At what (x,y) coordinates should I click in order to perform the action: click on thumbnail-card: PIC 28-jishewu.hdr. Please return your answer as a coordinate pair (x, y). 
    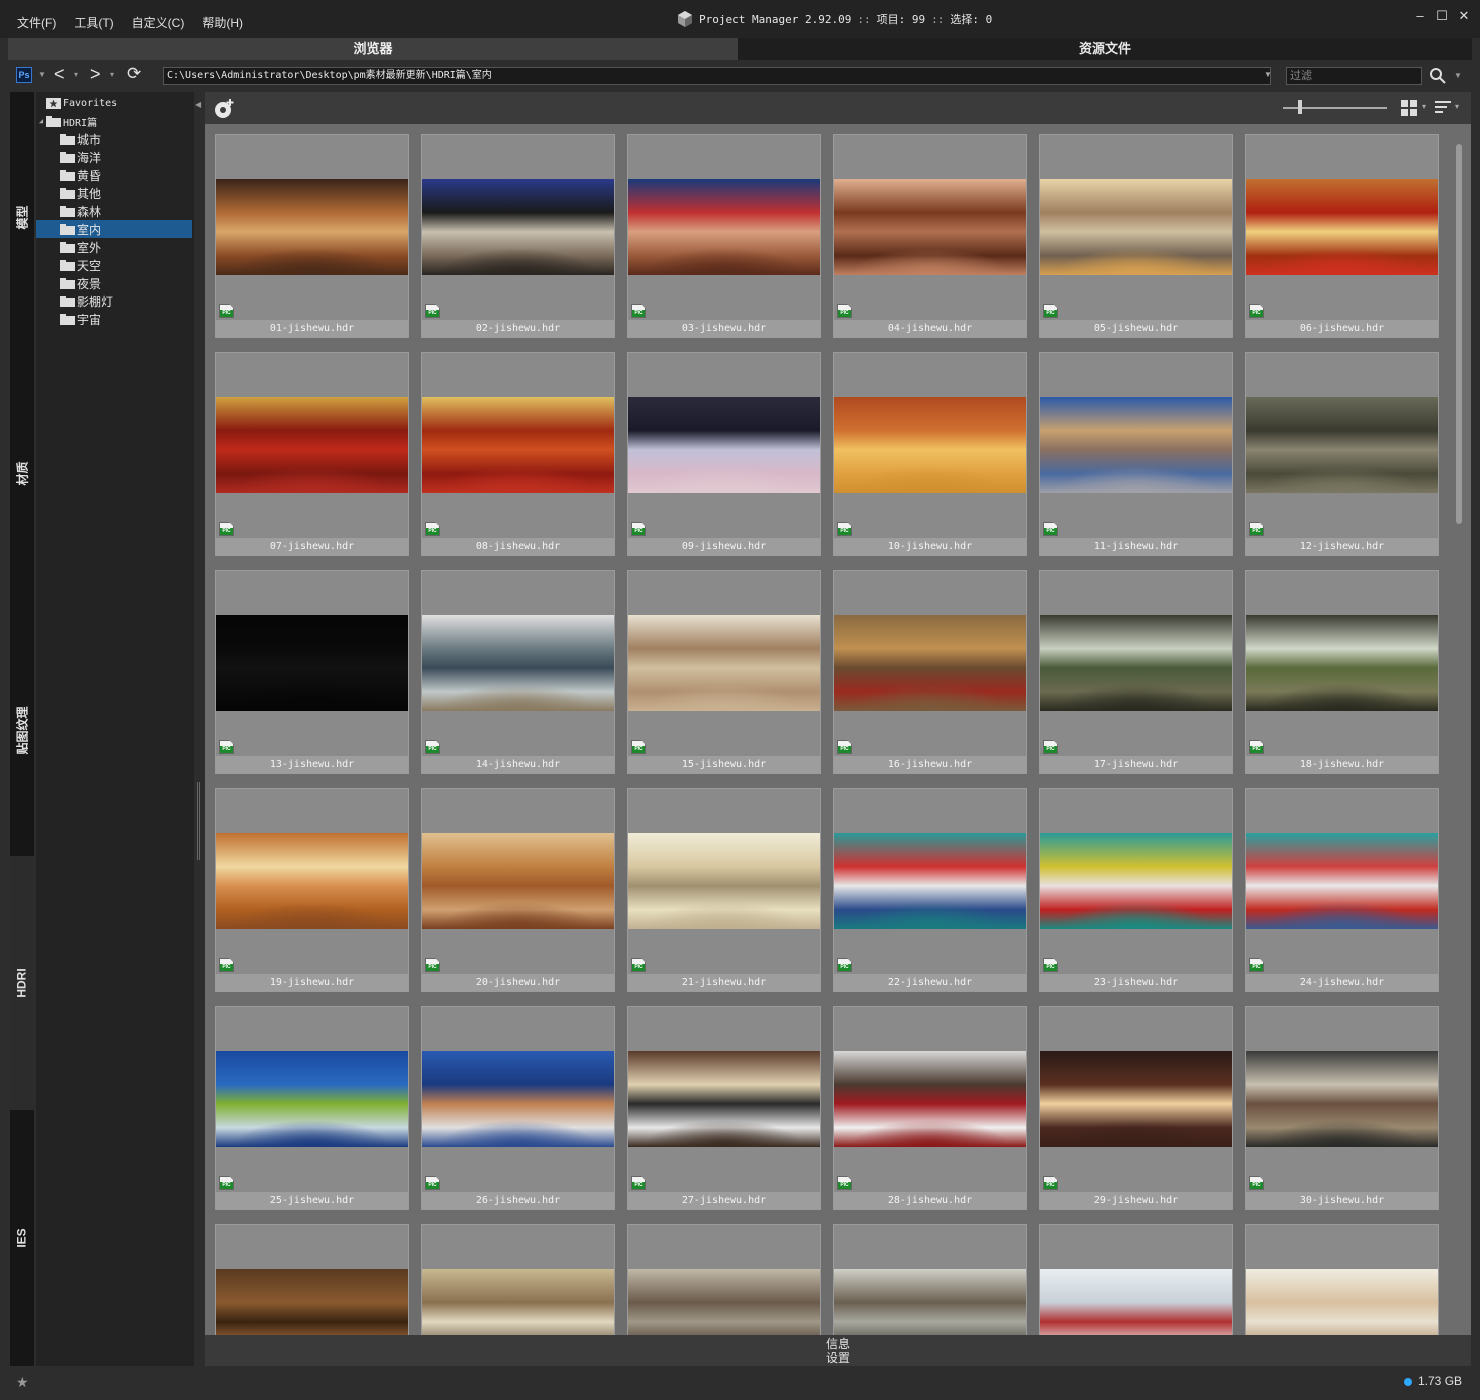
    Looking at the image, I should click on (930, 1108).